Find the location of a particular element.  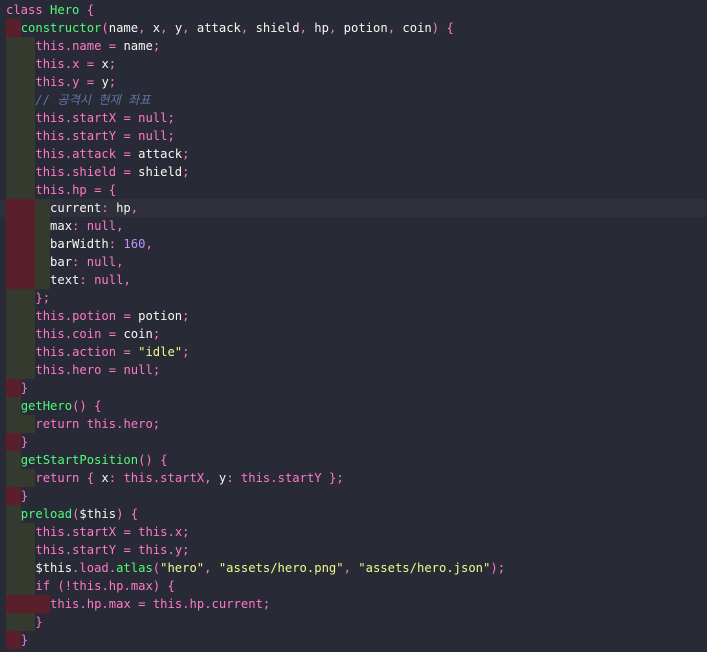

code-text: this.x = x; is located at coordinates (76, 64).